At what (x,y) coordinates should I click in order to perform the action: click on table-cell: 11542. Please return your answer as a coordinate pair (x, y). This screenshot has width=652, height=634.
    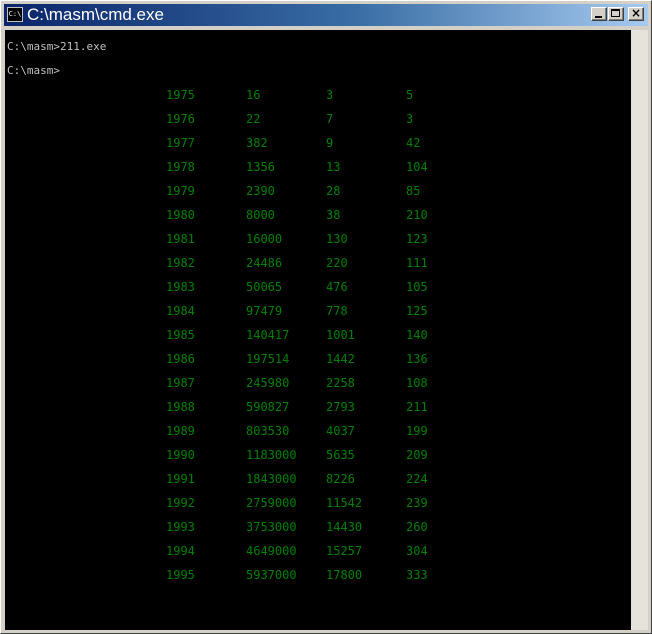
    Looking at the image, I should click on (344, 503).